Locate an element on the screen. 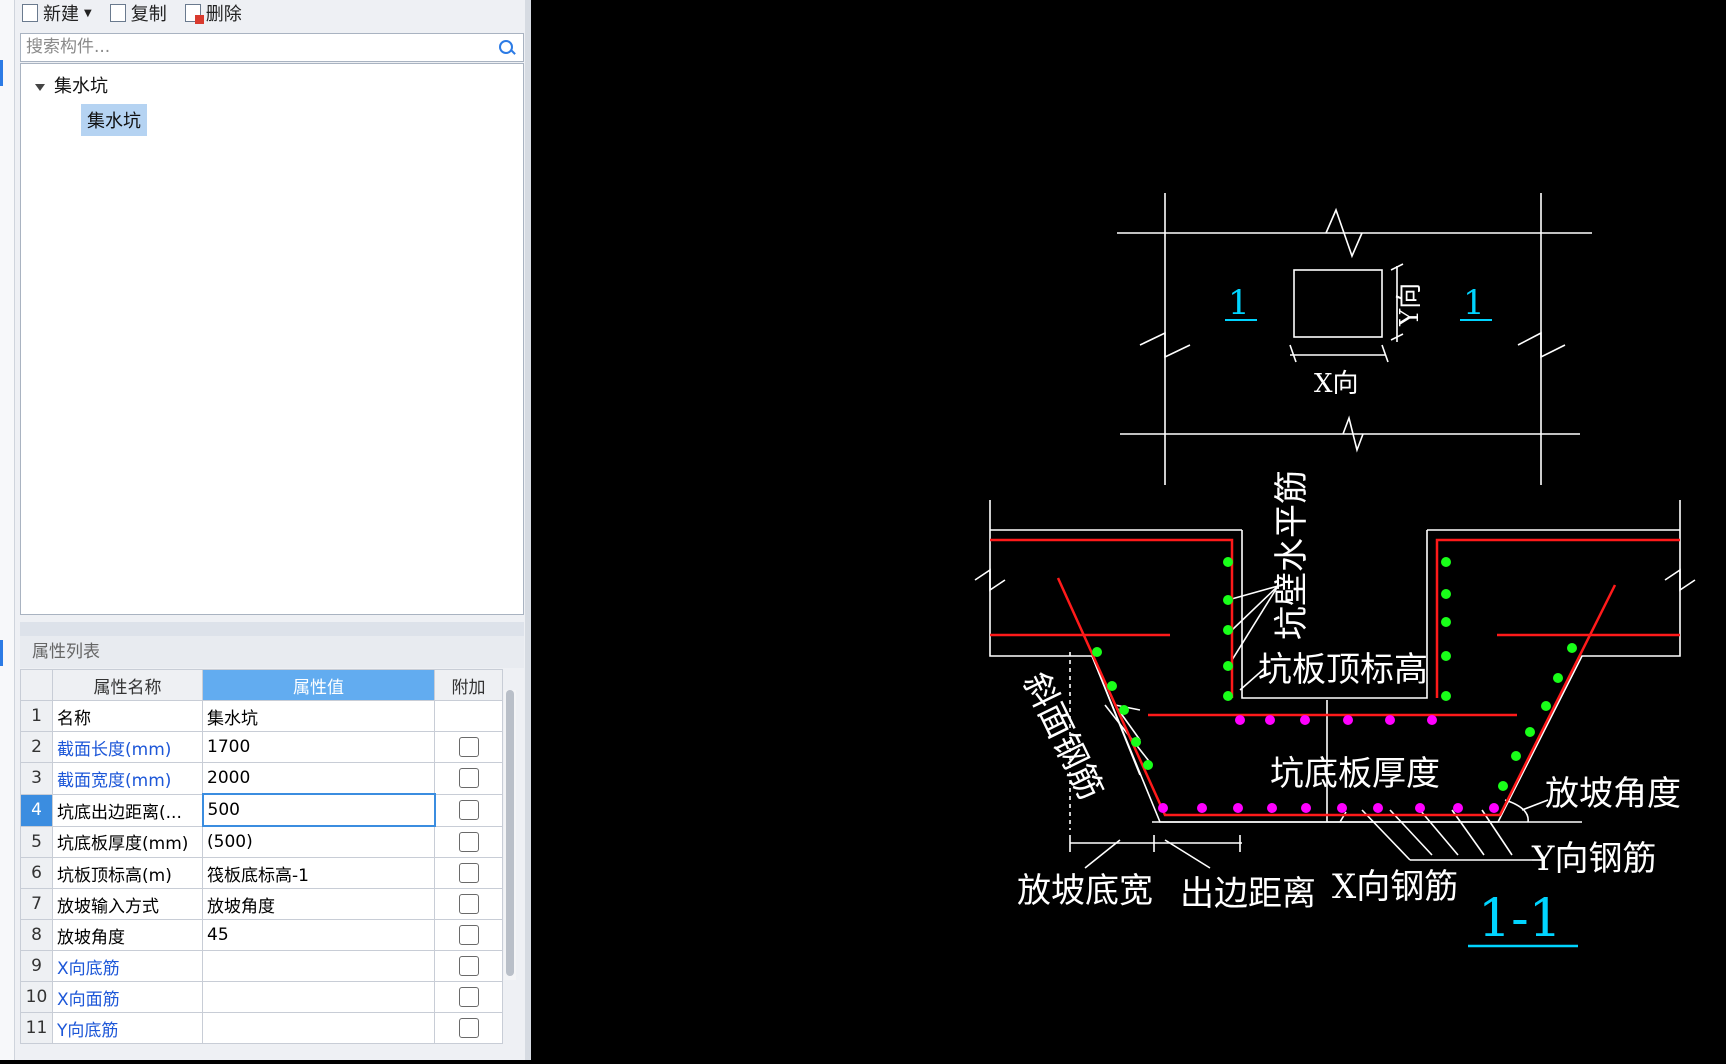 The width and height of the screenshot is (1726, 1064). table-row: 6 坑板顶标高(m) 筏板底标高-1 is located at coordinates (261, 873).